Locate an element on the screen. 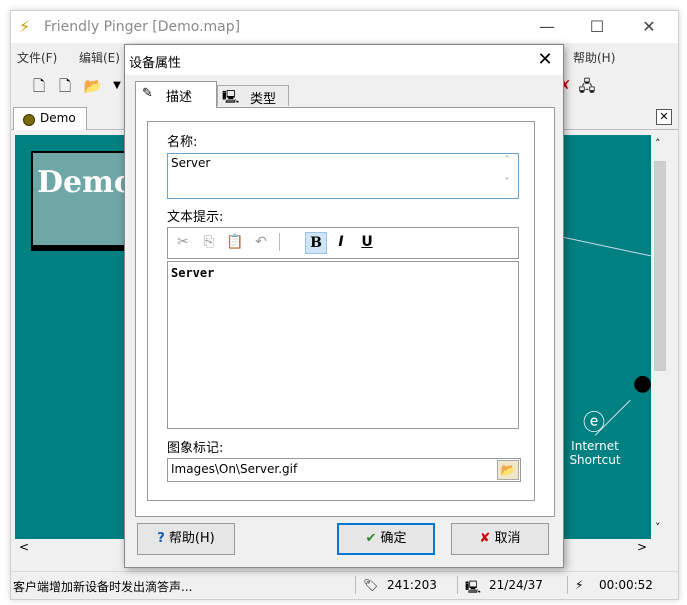 This screenshot has height=605, width=687. internet-shortcut-label: Internet Shortcut is located at coordinates (595, 453).